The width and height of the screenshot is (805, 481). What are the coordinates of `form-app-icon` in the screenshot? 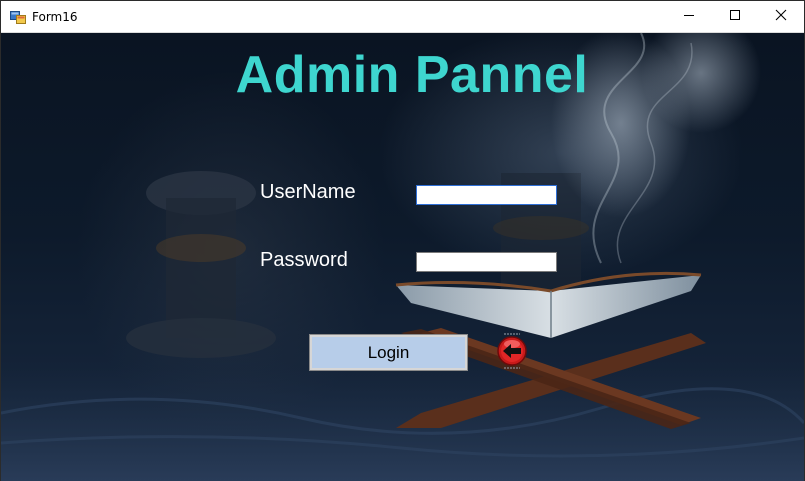 It's located at (18, 17).